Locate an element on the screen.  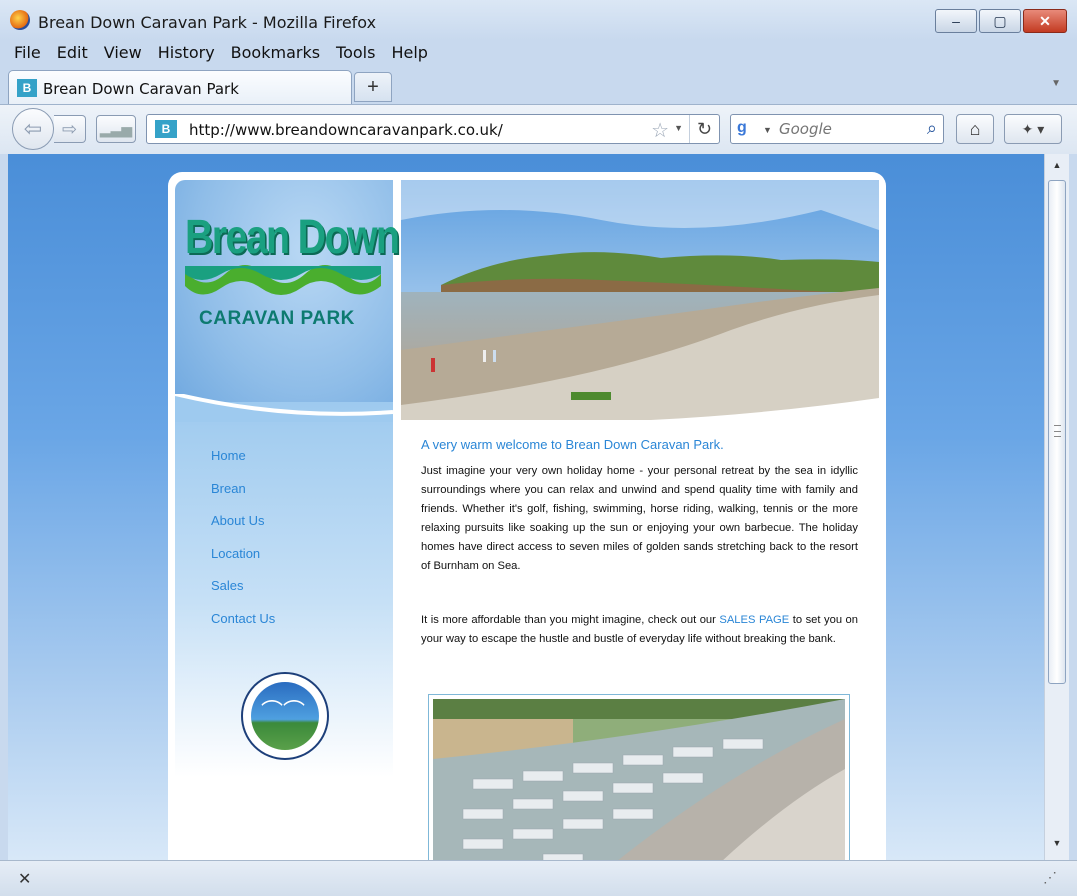
tab-bar: B Brean Down Caravan Park + ▼ is located at coordinates (538, 85).